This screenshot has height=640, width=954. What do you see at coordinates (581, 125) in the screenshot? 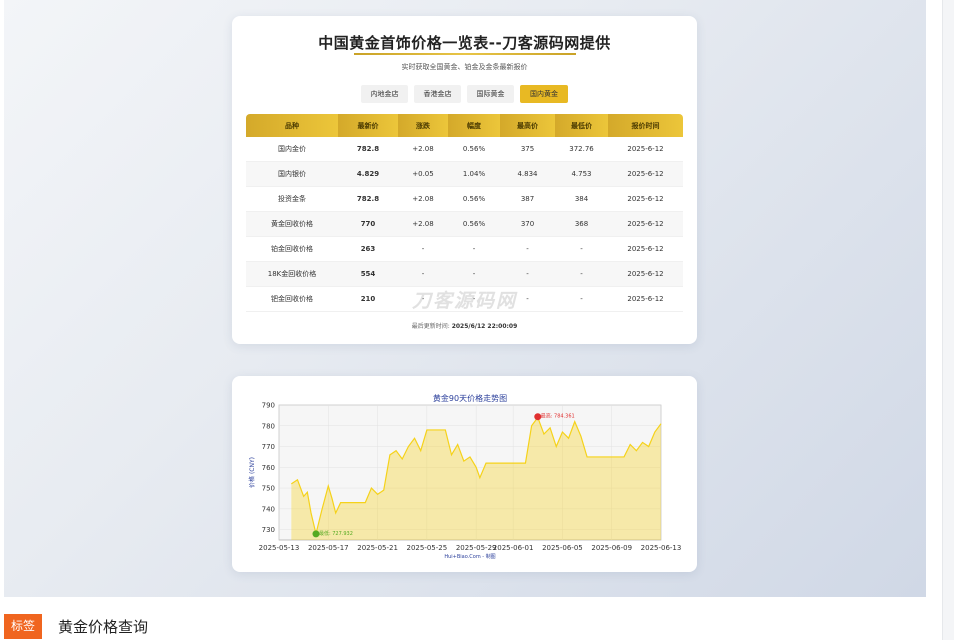
I see `header-low: 最低价` at bounding box center [581, 125].